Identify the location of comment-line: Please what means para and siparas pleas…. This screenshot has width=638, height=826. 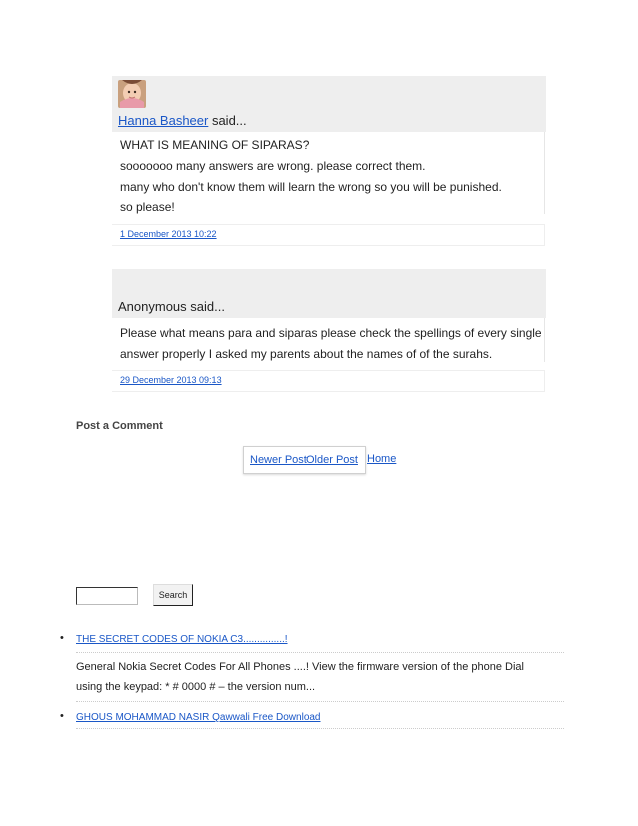
(331, 333).